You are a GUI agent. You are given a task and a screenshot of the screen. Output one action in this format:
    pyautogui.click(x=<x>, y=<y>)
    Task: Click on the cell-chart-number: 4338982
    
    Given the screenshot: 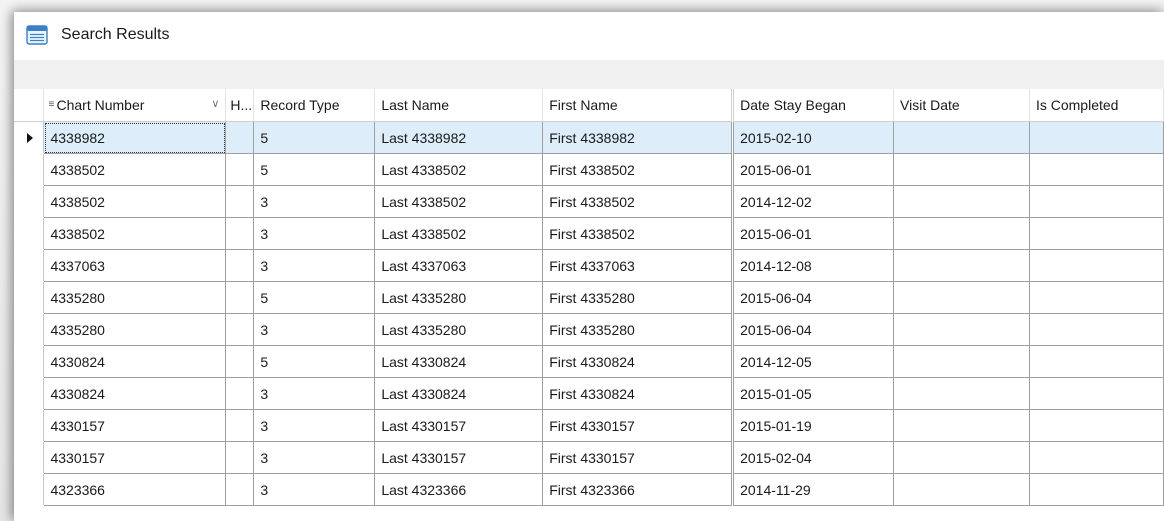 What is the action you would take?
    pyautogui.click(x=135, y=137)
    